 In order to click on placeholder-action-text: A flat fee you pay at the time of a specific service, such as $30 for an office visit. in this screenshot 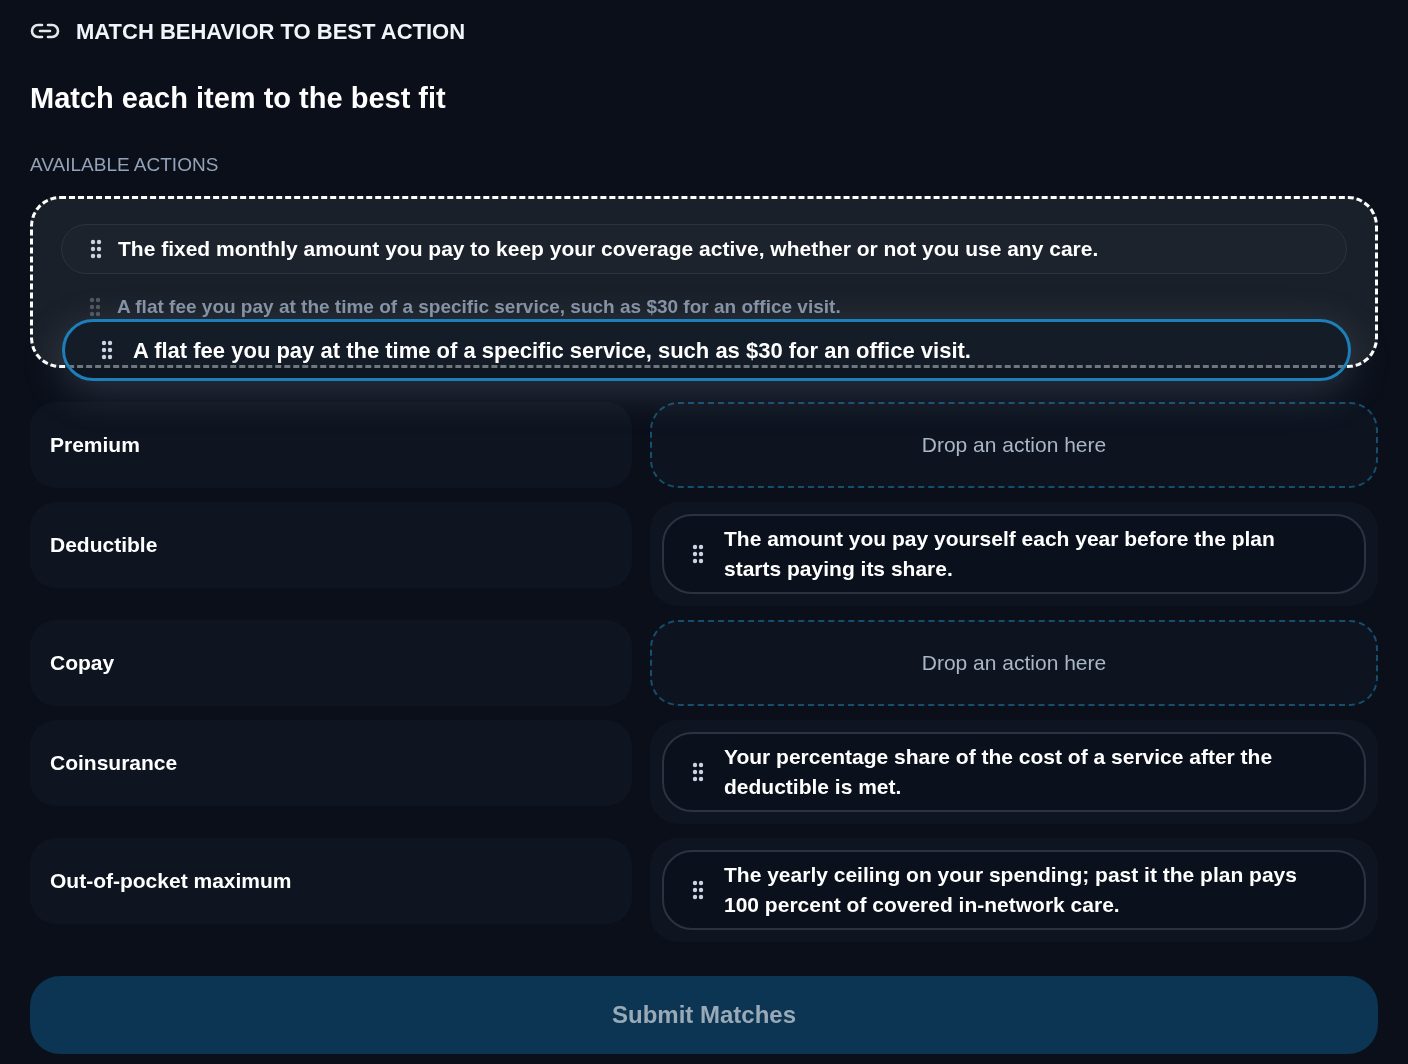, I will do `click(479, 307)`.